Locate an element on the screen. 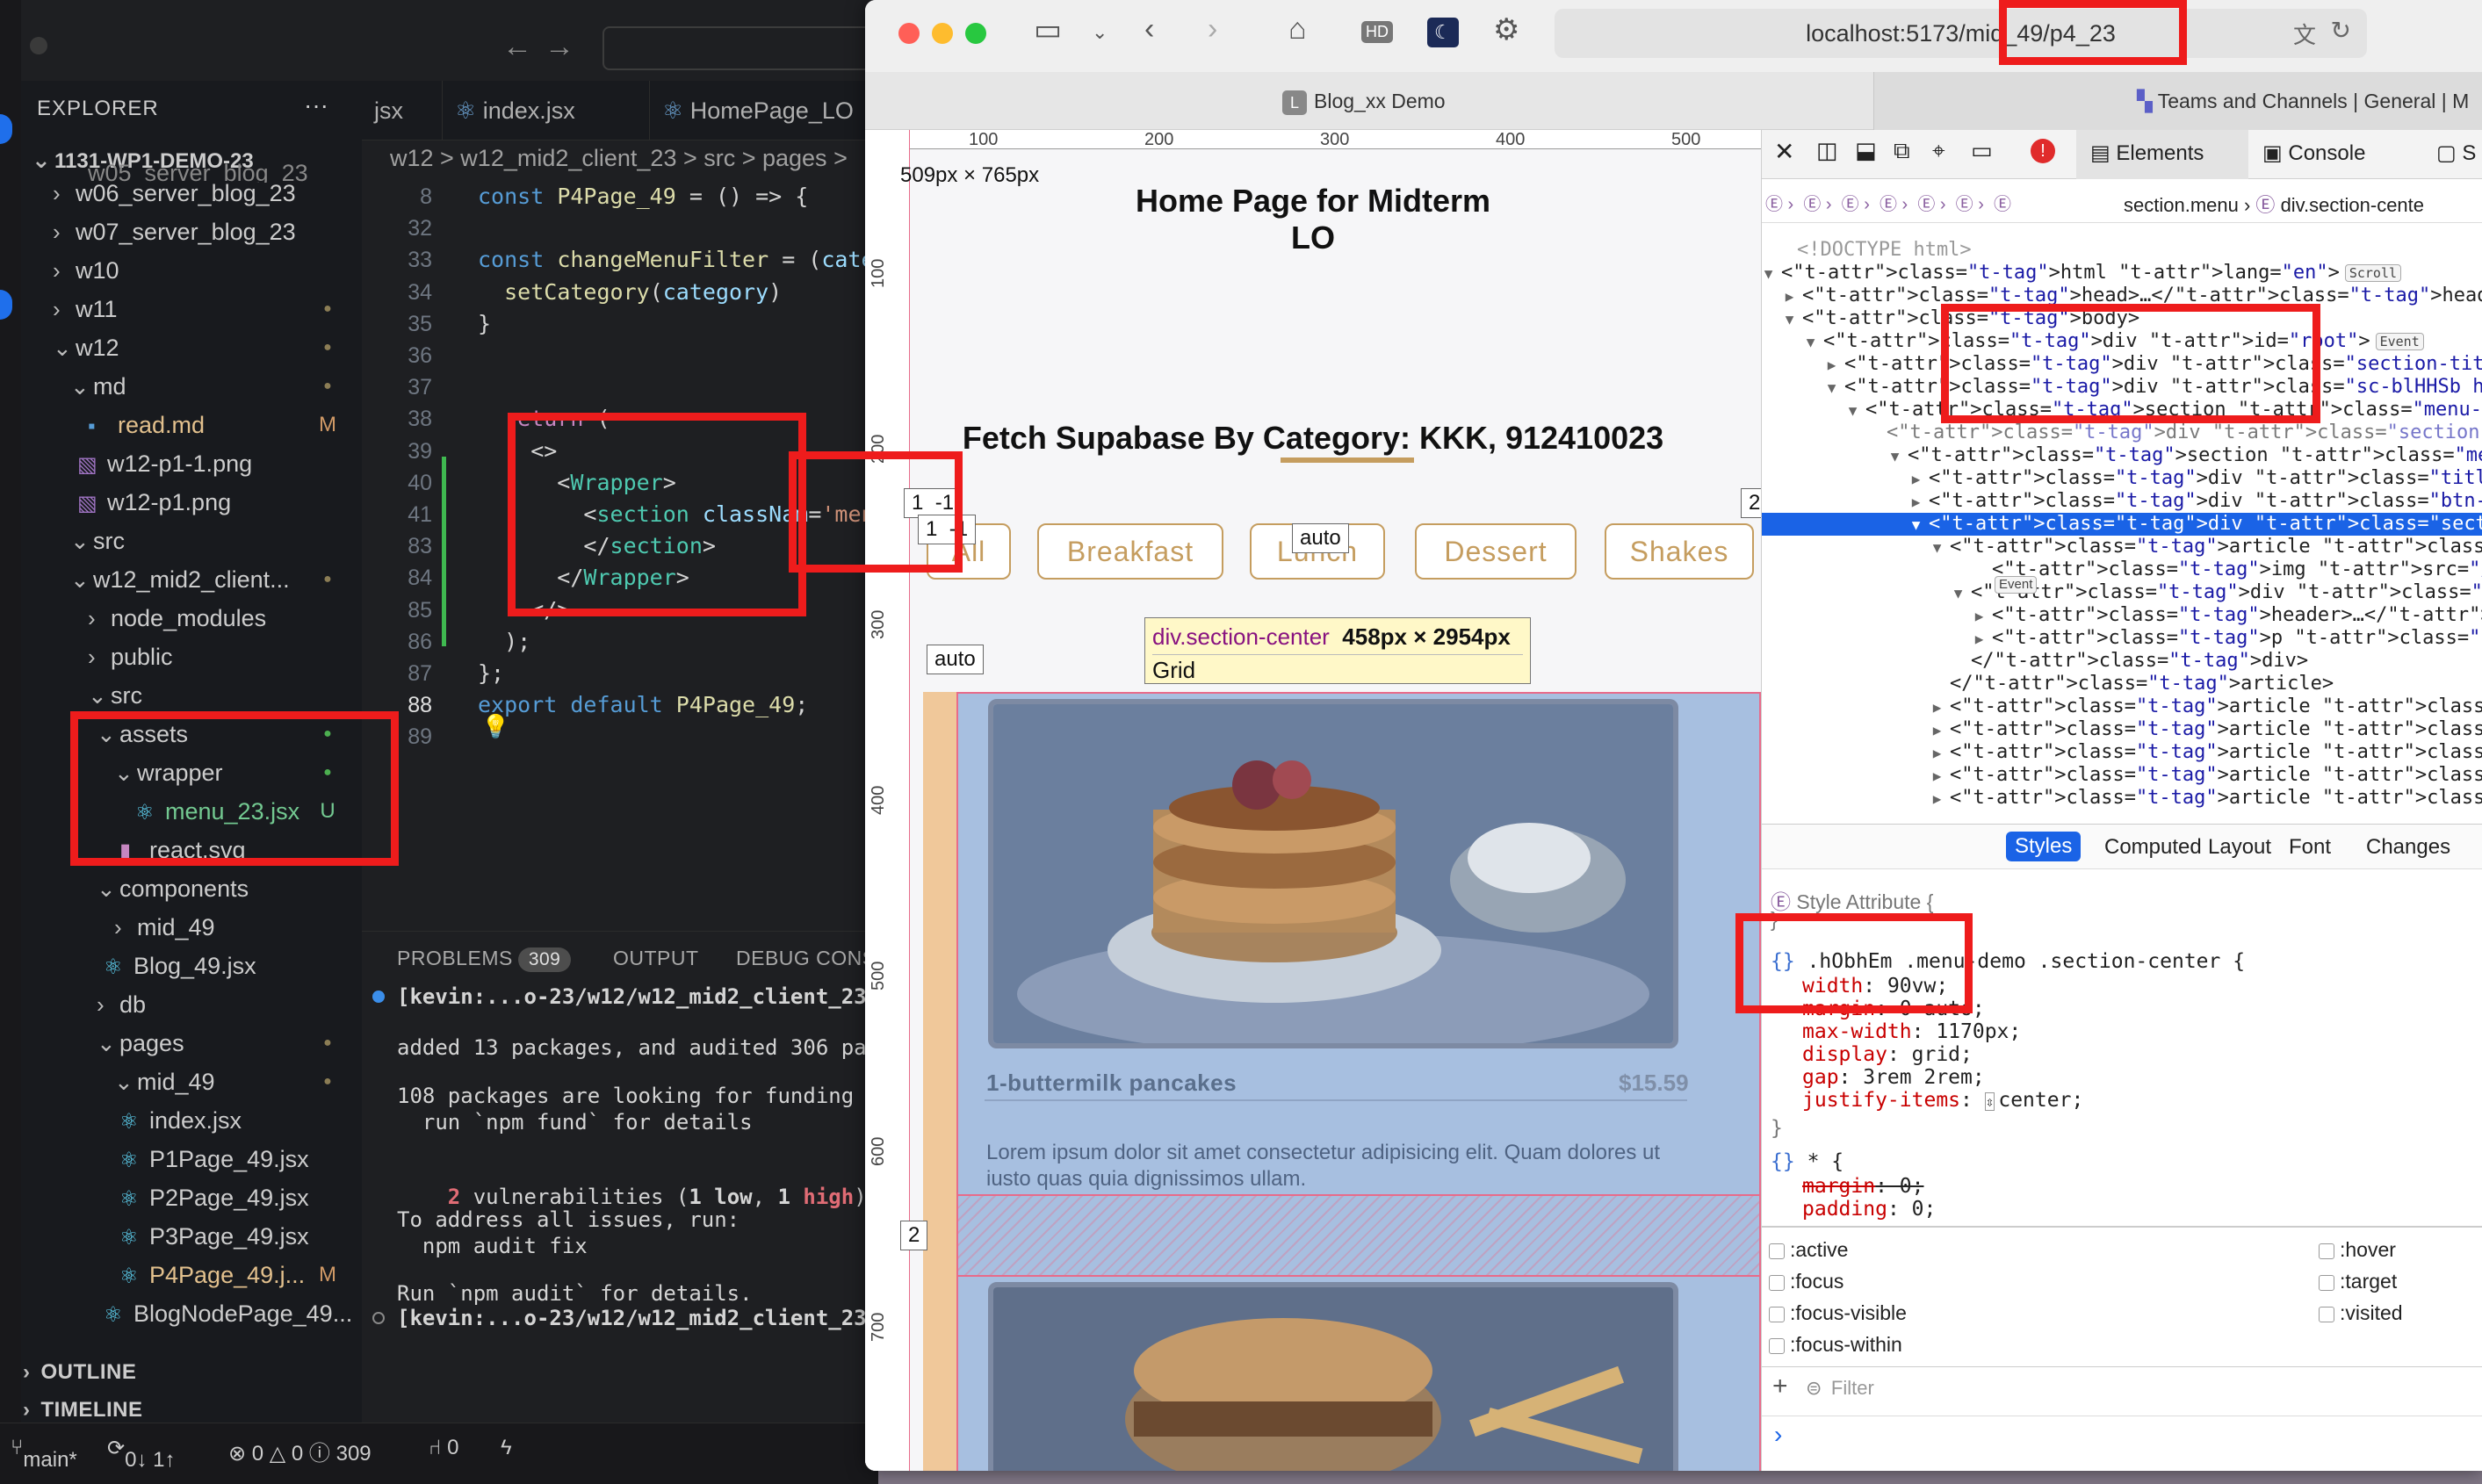  tree-item: › mid_49 is located at coordinates (164, 927).